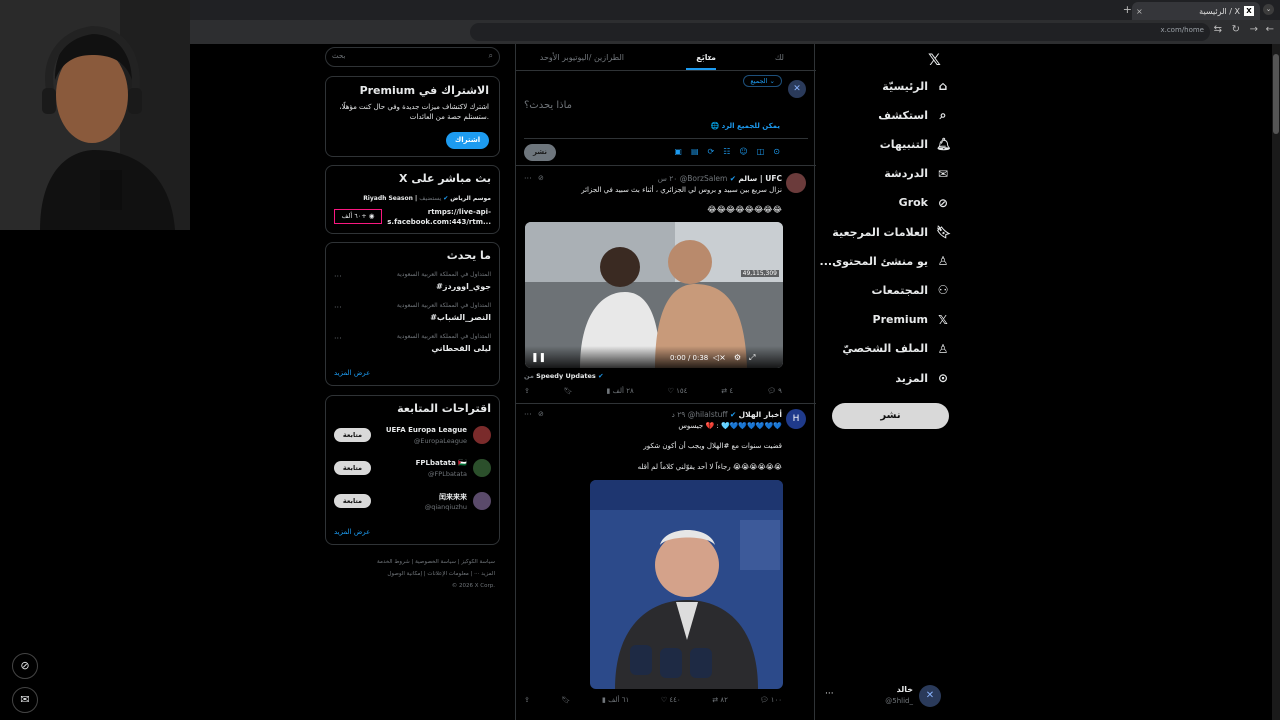 The height and width of the screenshot is (720, 1280). What do you see at coordinates (686, 584) in the screenshot?
I see `tweet-image` at bounding box center [686, 584].